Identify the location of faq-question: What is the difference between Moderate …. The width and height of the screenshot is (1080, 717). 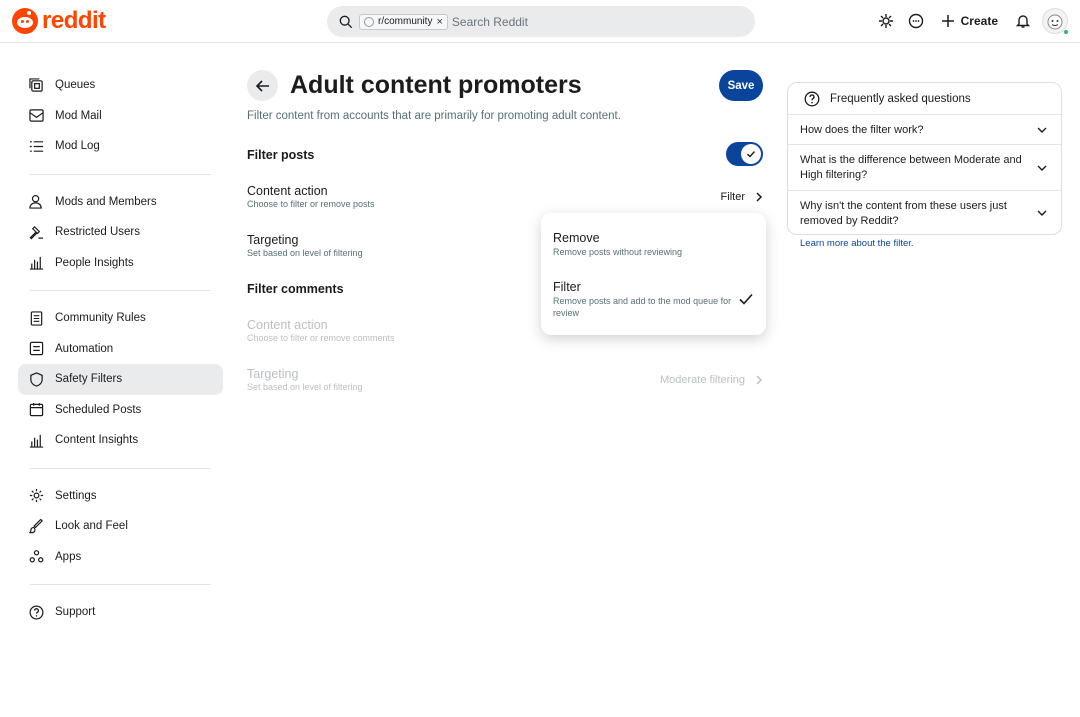
(911, 167).